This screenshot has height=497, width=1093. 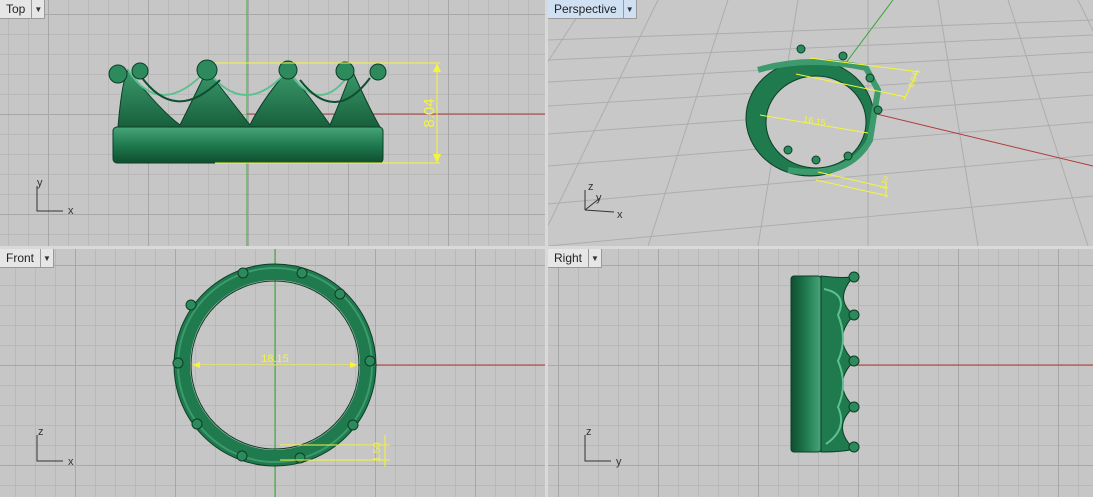 I want to click on axis-label-vertical: y, so click(x=40, y=183).